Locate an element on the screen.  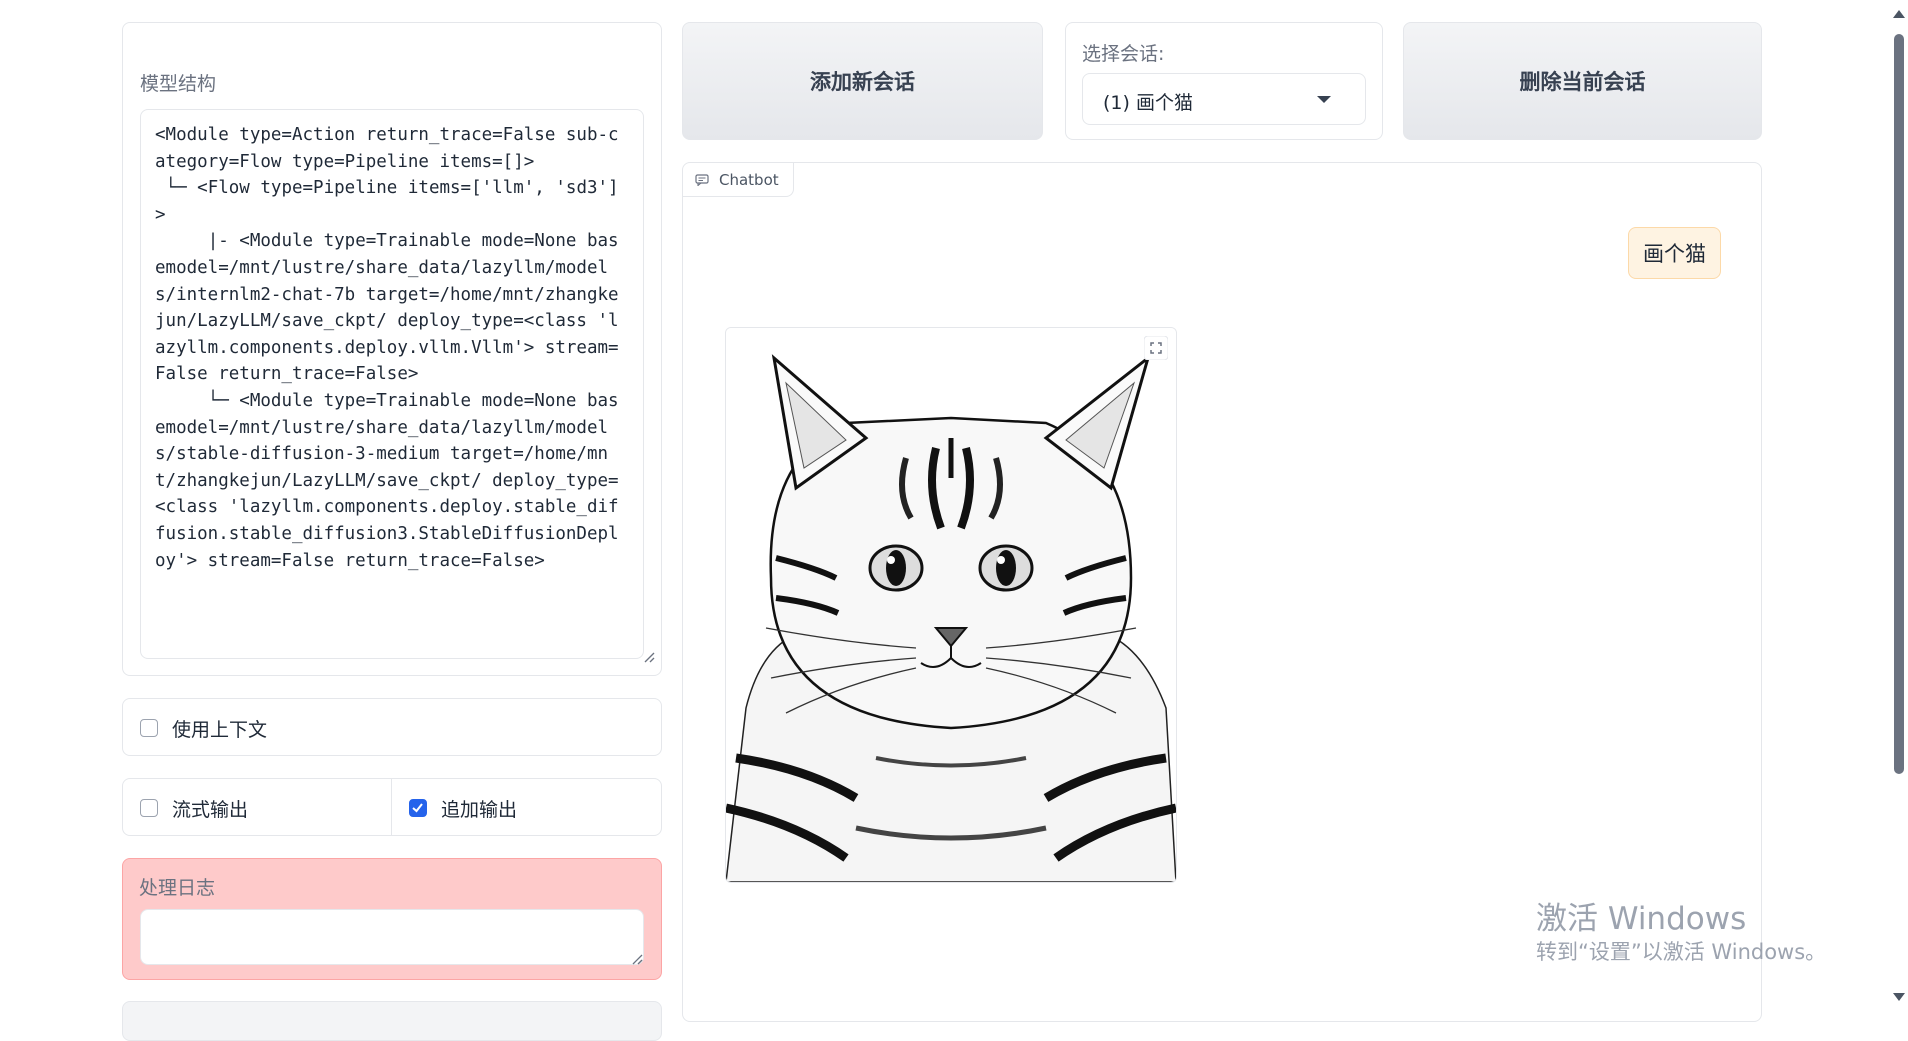
session-select-panel: 选择会话: (1) 画个猫 is located at coordinates (1224, 81).